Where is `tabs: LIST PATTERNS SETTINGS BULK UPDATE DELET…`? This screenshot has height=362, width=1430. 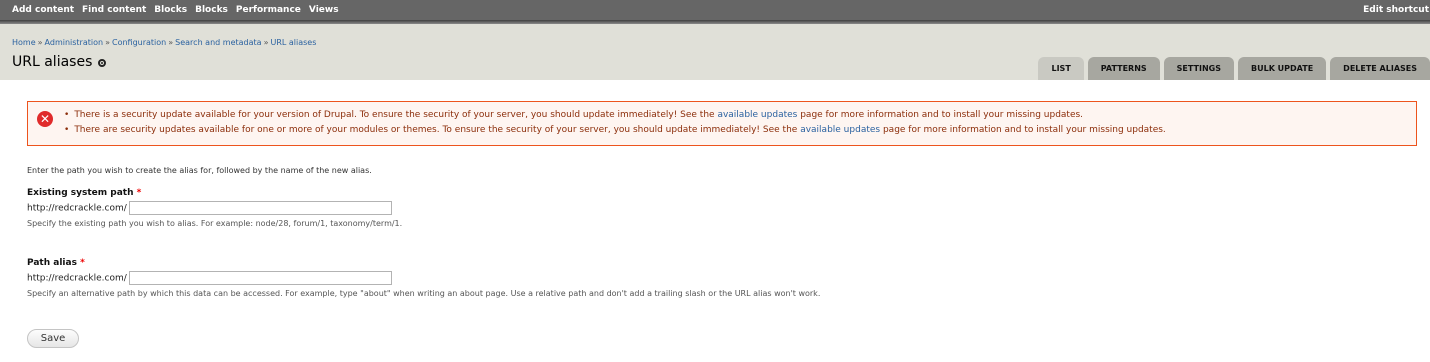 tabs: LIST PATTERNS SETTINGS BULK UPDATE DELET… is located at coordinates (1234, 68).